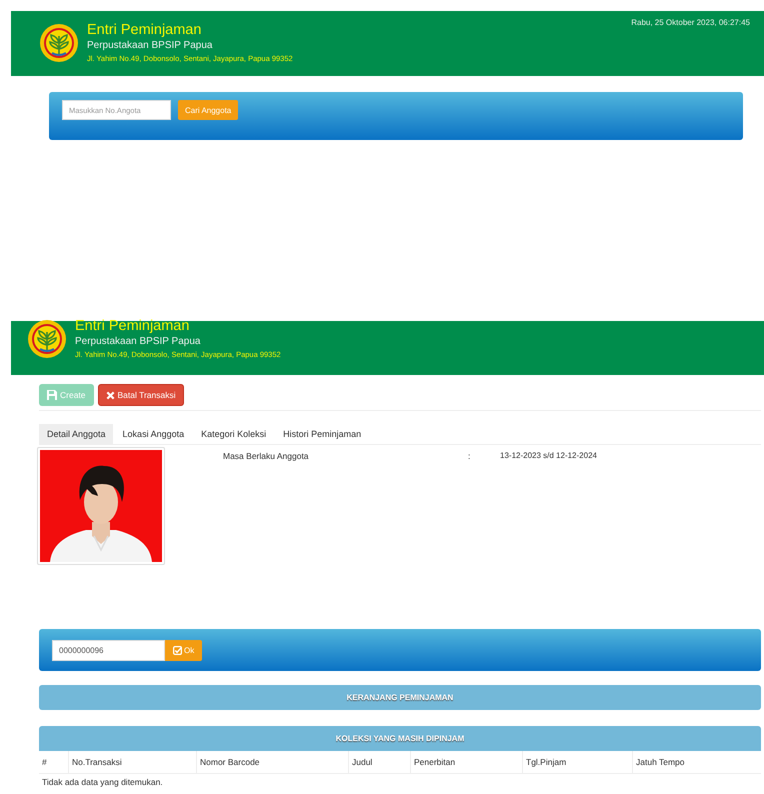 This screenshot has height=794, width=764. Describe the element at coordinates (177, 650) in the screenshot. I see `check-icon` at that location.